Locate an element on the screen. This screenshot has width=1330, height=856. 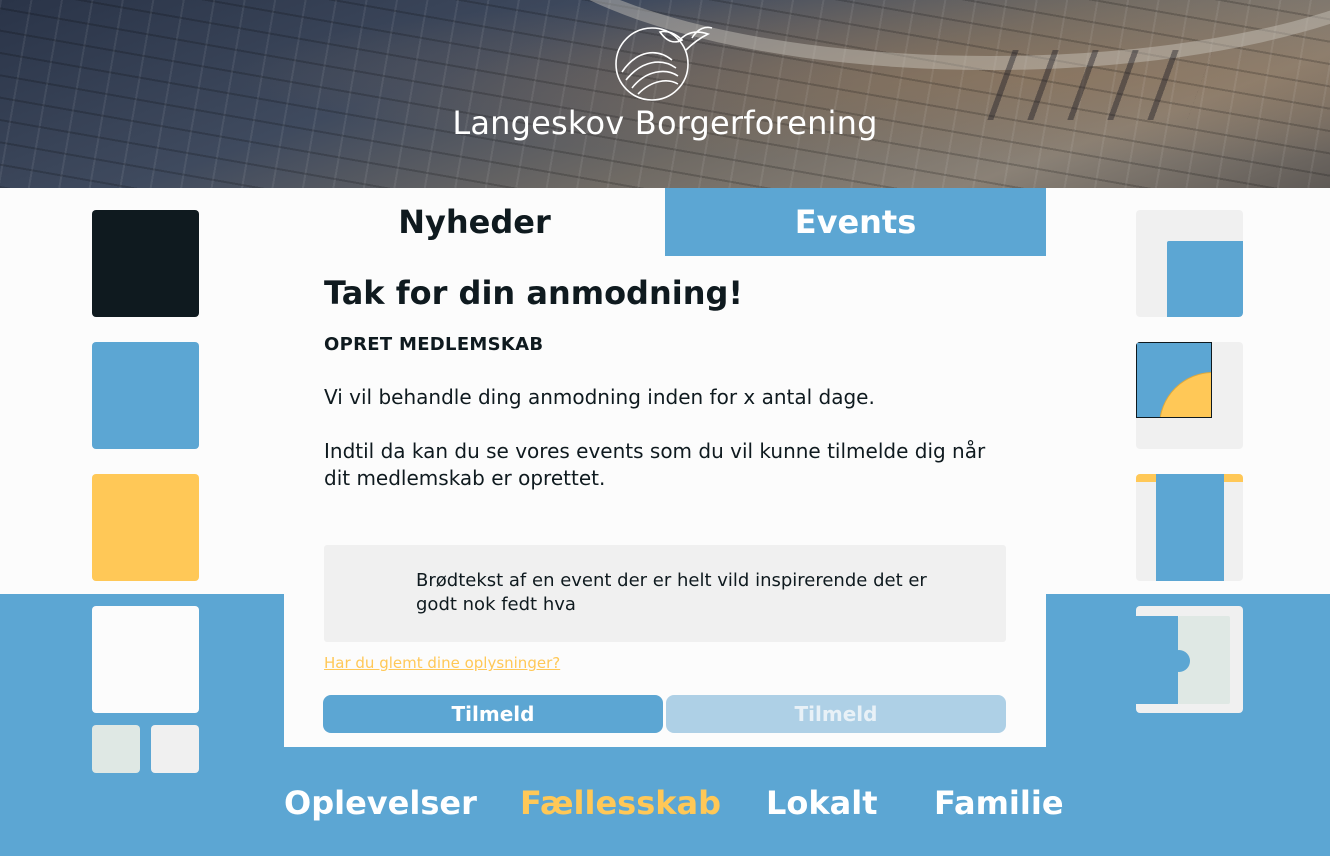
right-tile-blue-column is located at coordinates (1190, 527).